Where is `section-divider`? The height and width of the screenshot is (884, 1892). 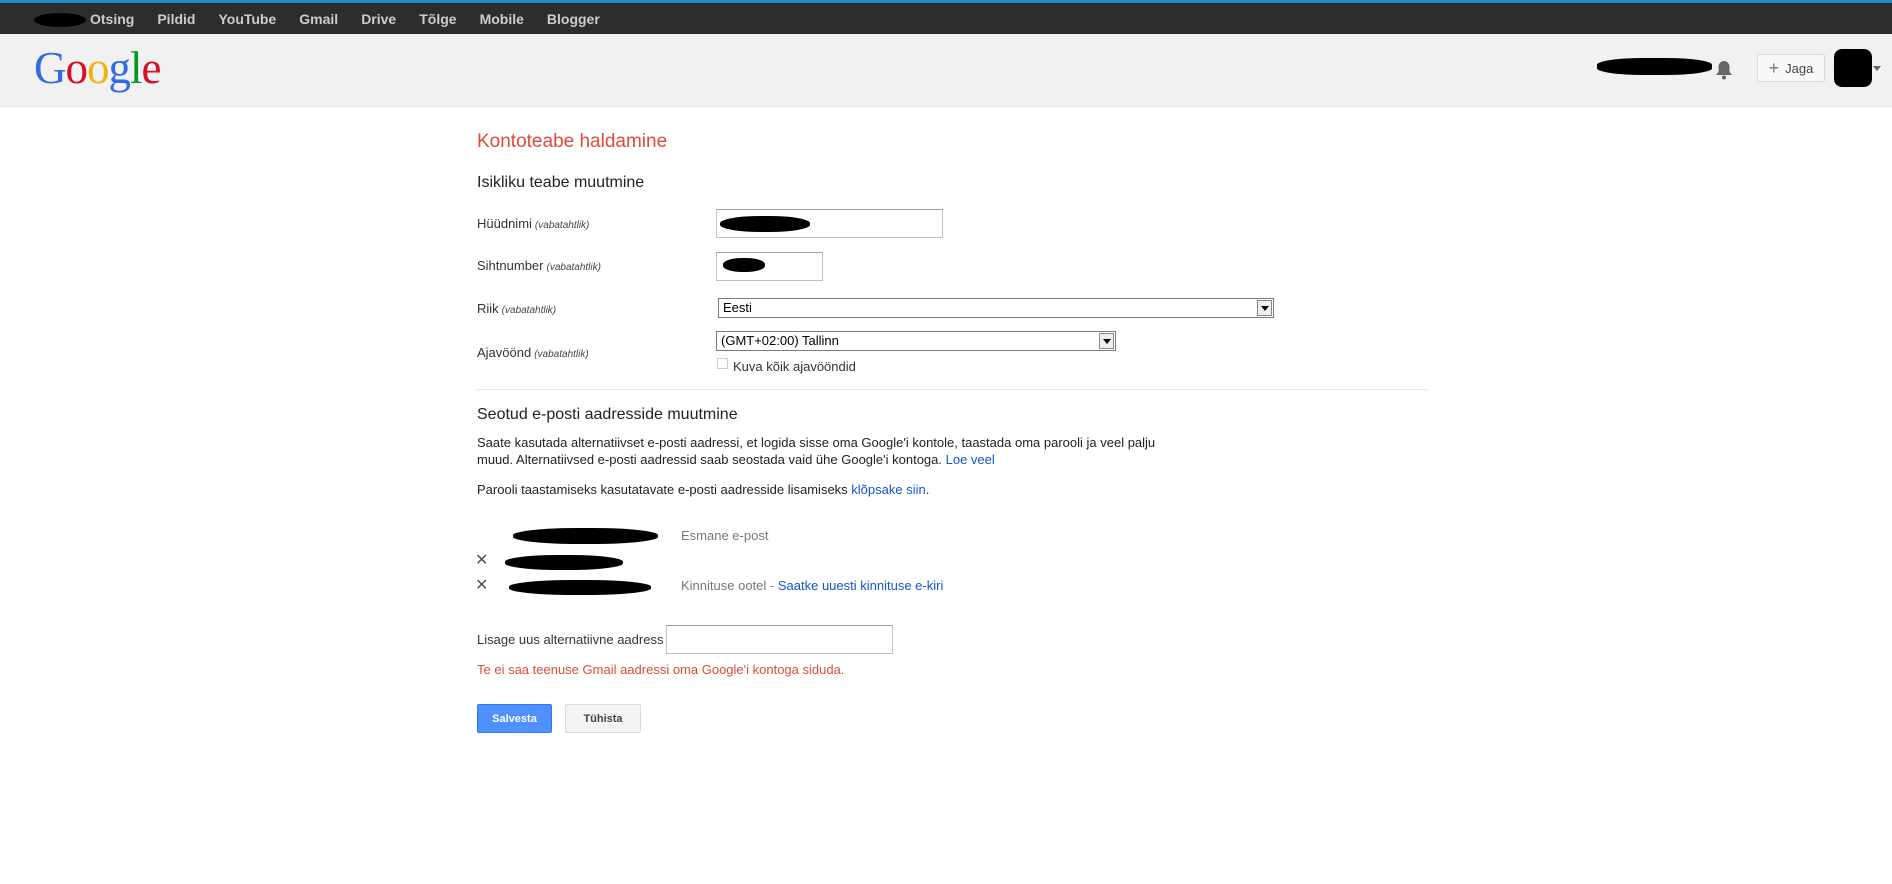
section-divider is located at coordinates (952, 389).